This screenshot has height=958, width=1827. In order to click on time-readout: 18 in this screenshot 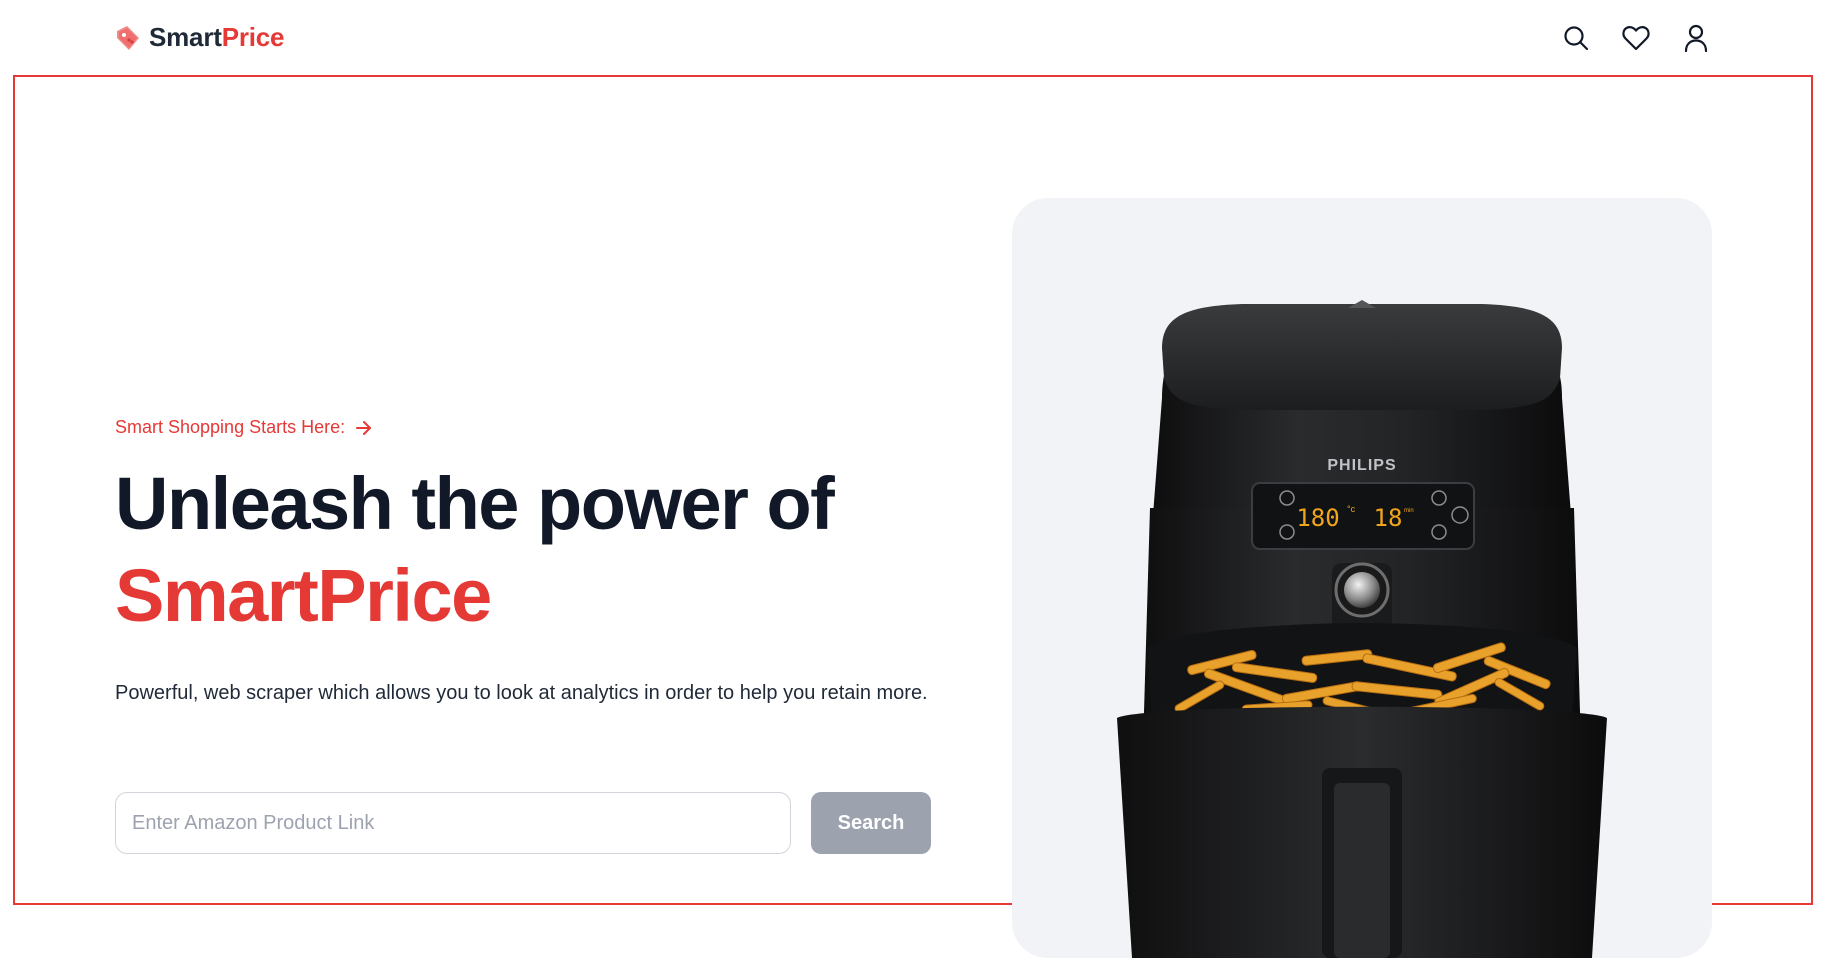, I will do `click(1388, 518)`.